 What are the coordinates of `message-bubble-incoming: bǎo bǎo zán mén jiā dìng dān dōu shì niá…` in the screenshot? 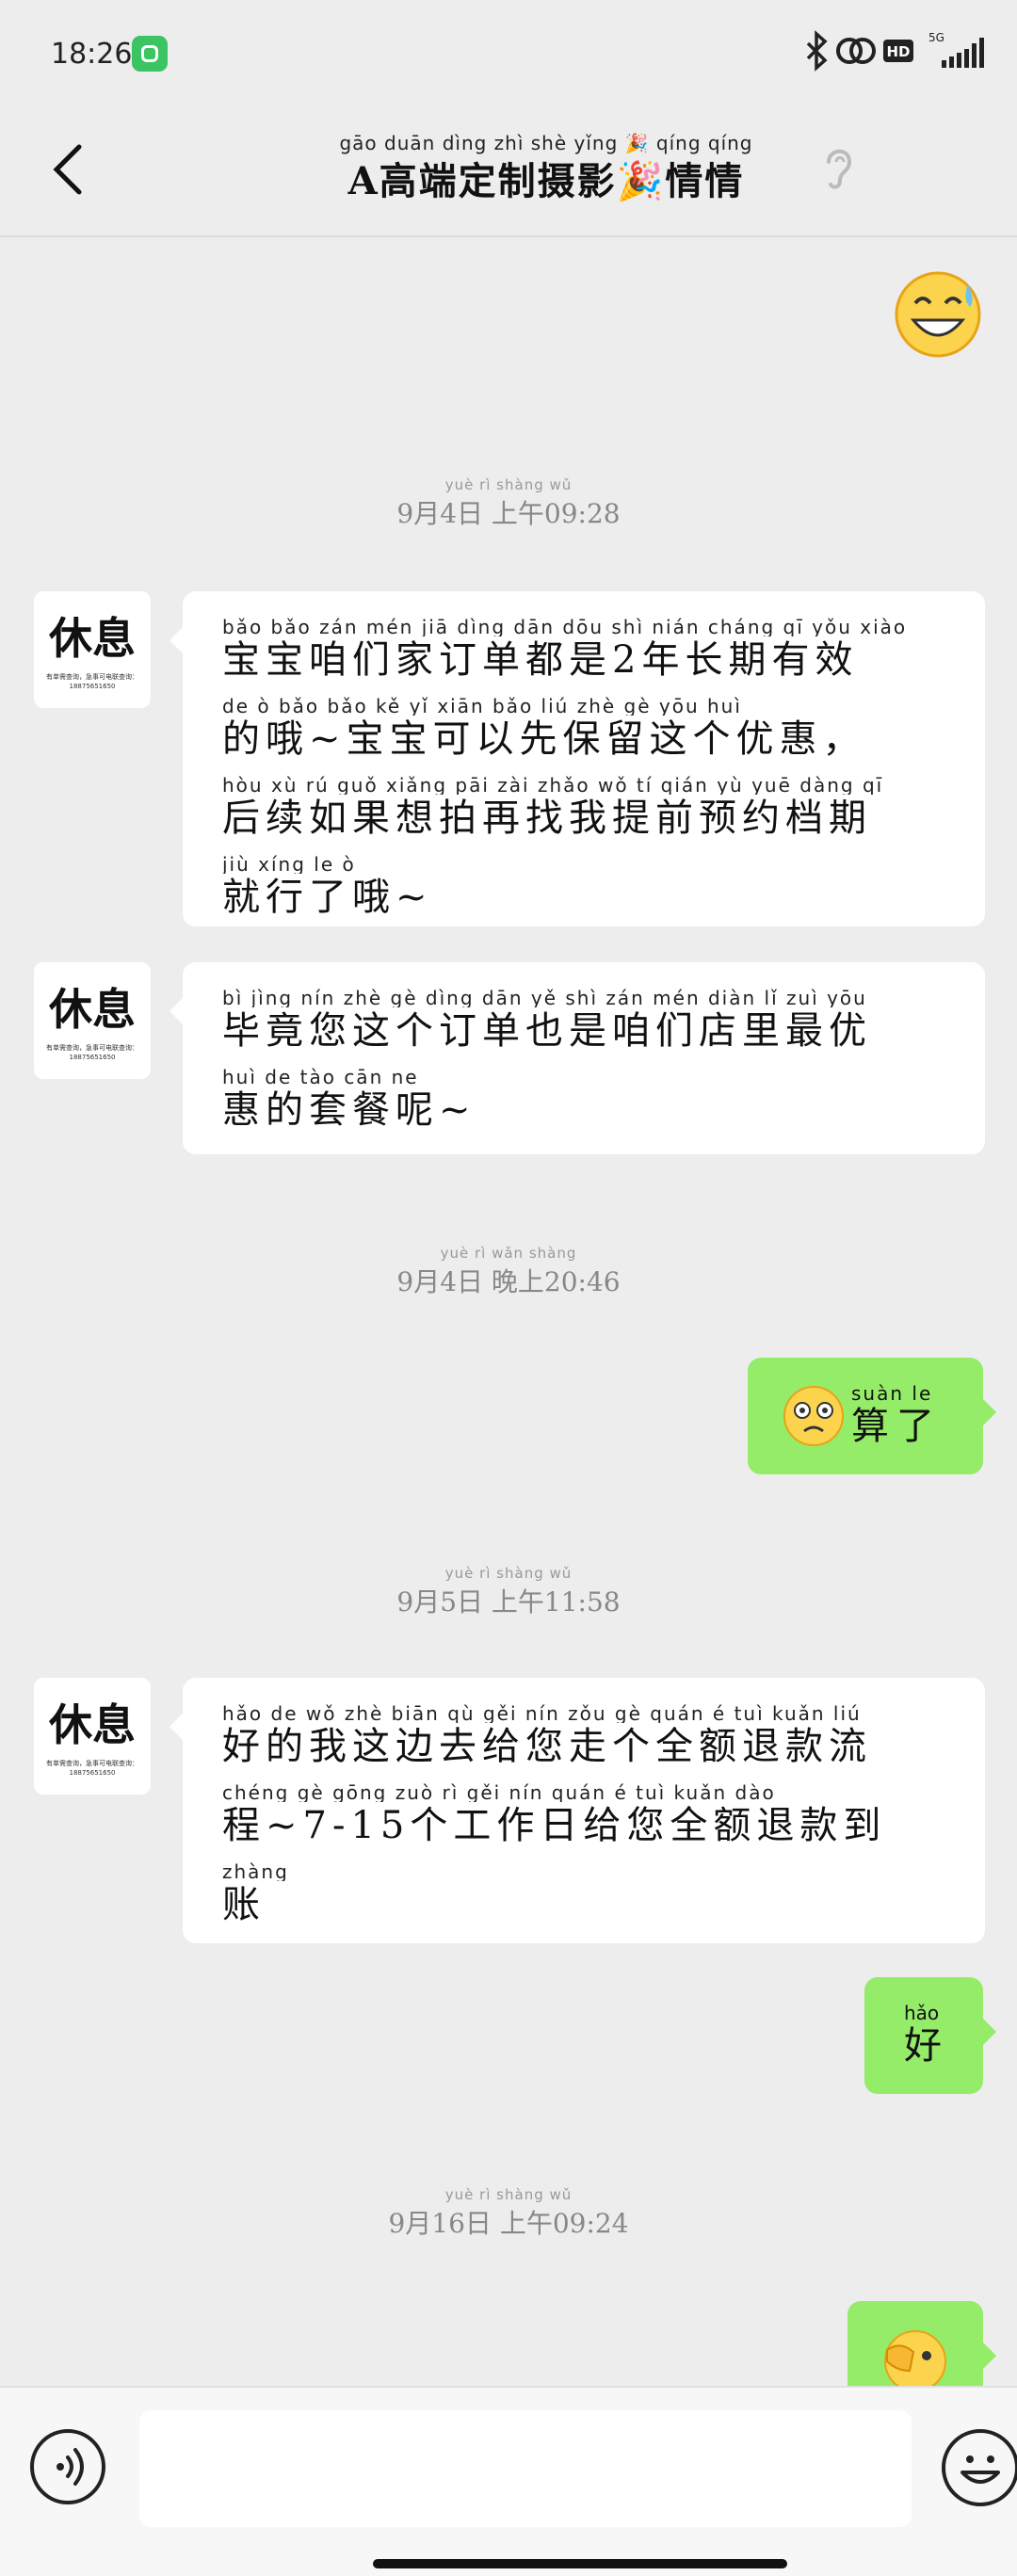 It's located at (577, 758).